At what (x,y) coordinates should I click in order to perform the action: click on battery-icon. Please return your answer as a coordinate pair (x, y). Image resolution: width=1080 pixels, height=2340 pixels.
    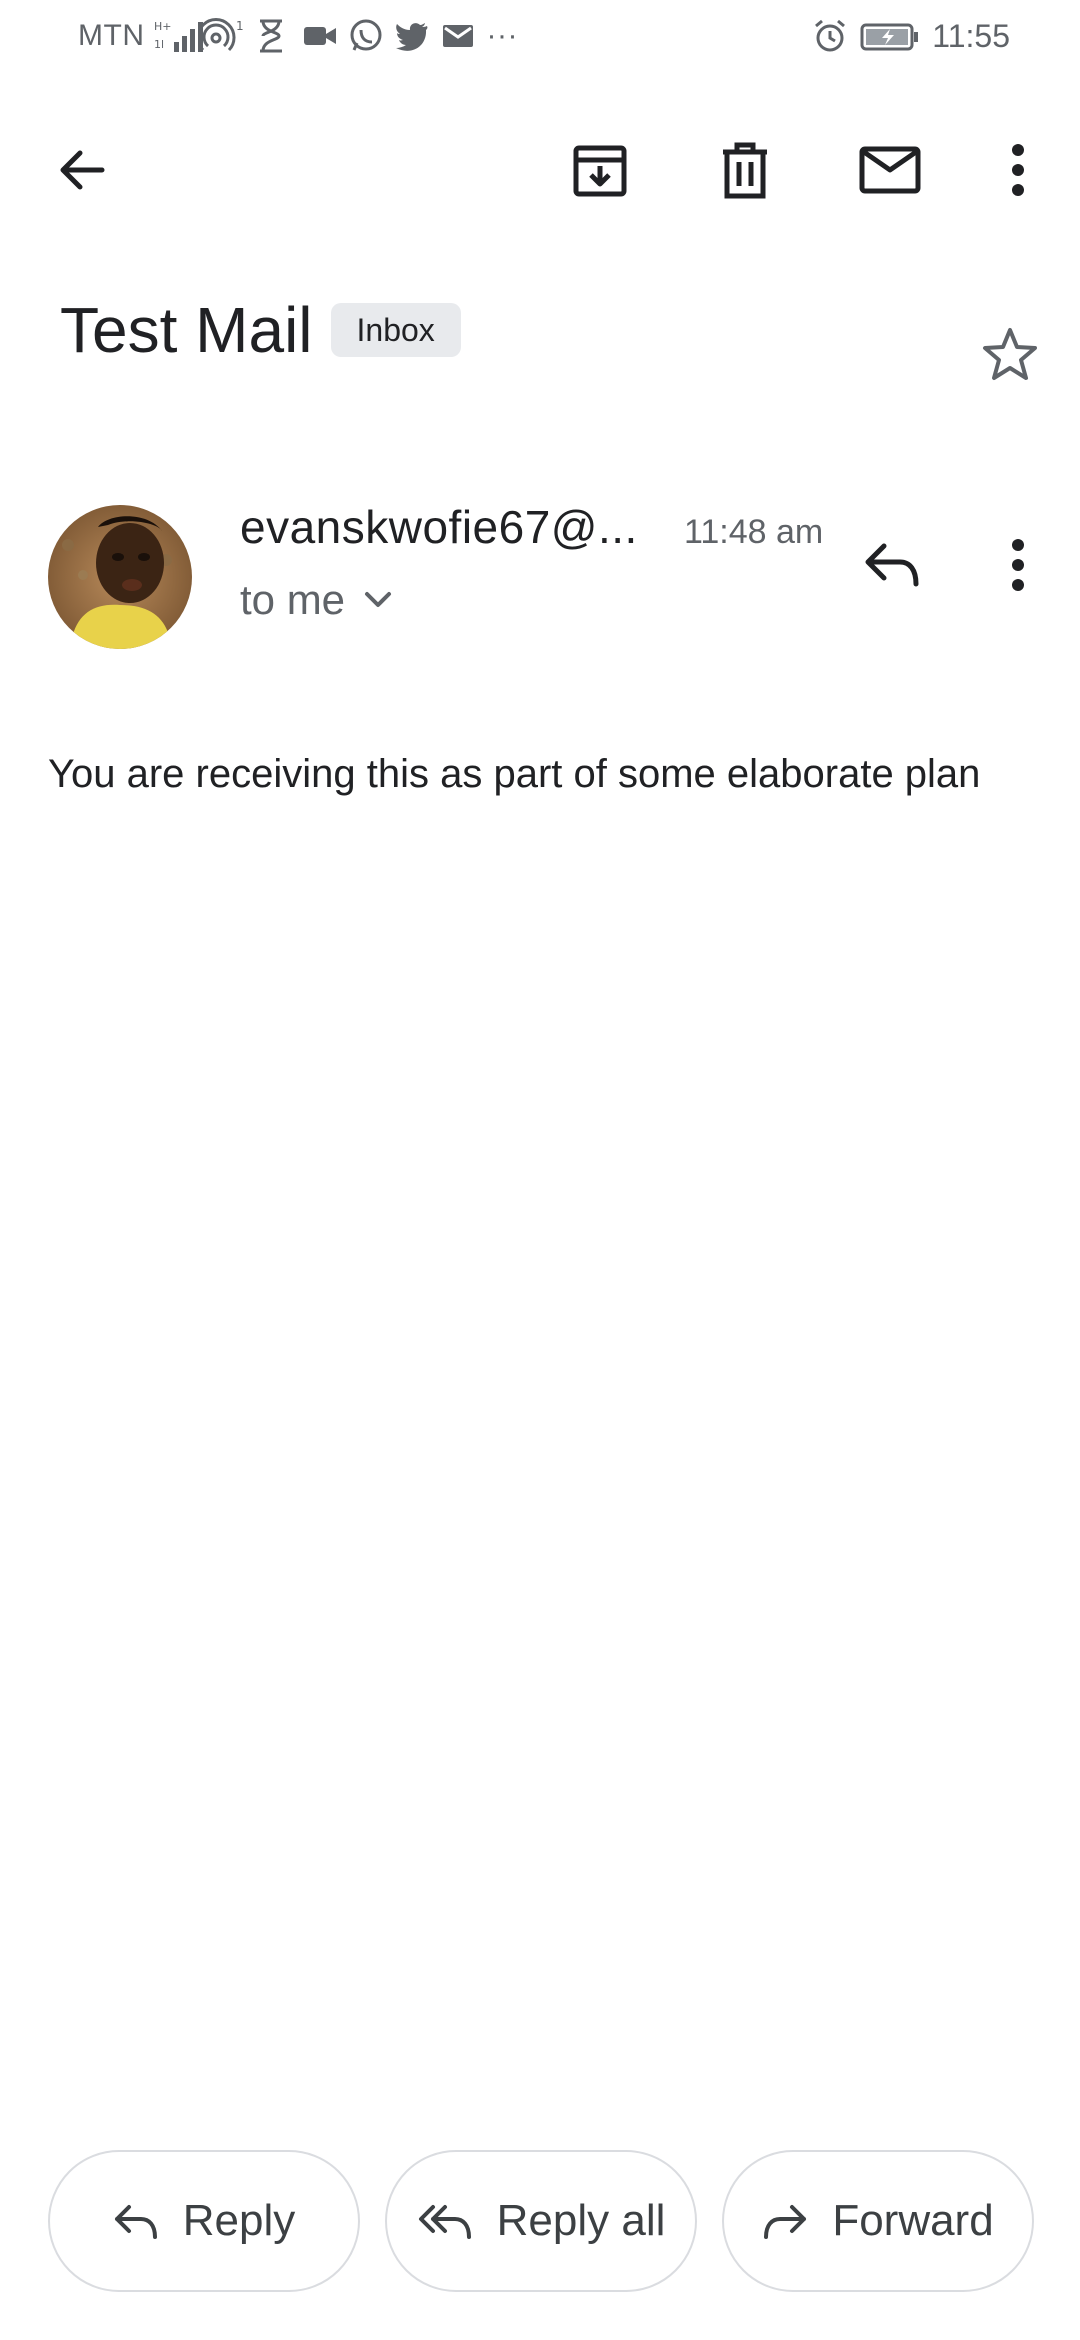
    Looking at the image, I should click on (890, 36).